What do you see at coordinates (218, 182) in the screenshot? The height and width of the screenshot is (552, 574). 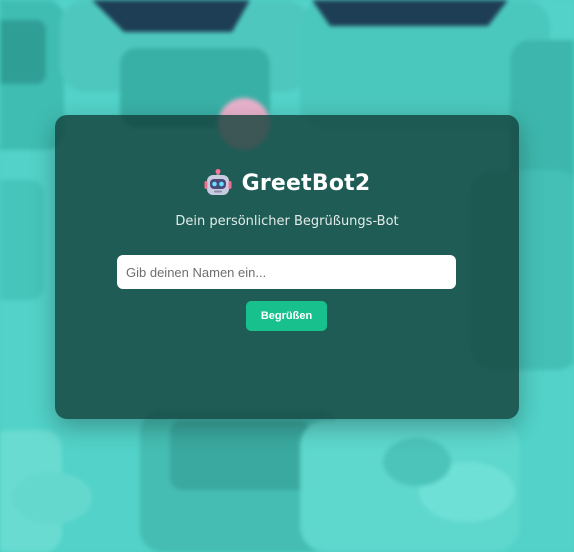 I see `robot-icon` at bounding box center [218, 182].